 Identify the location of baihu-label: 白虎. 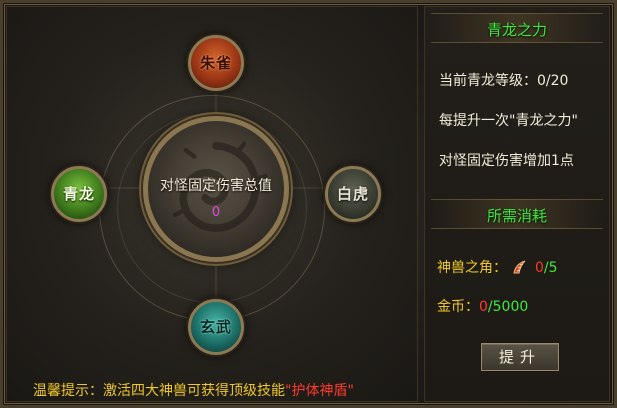
(352, 194).